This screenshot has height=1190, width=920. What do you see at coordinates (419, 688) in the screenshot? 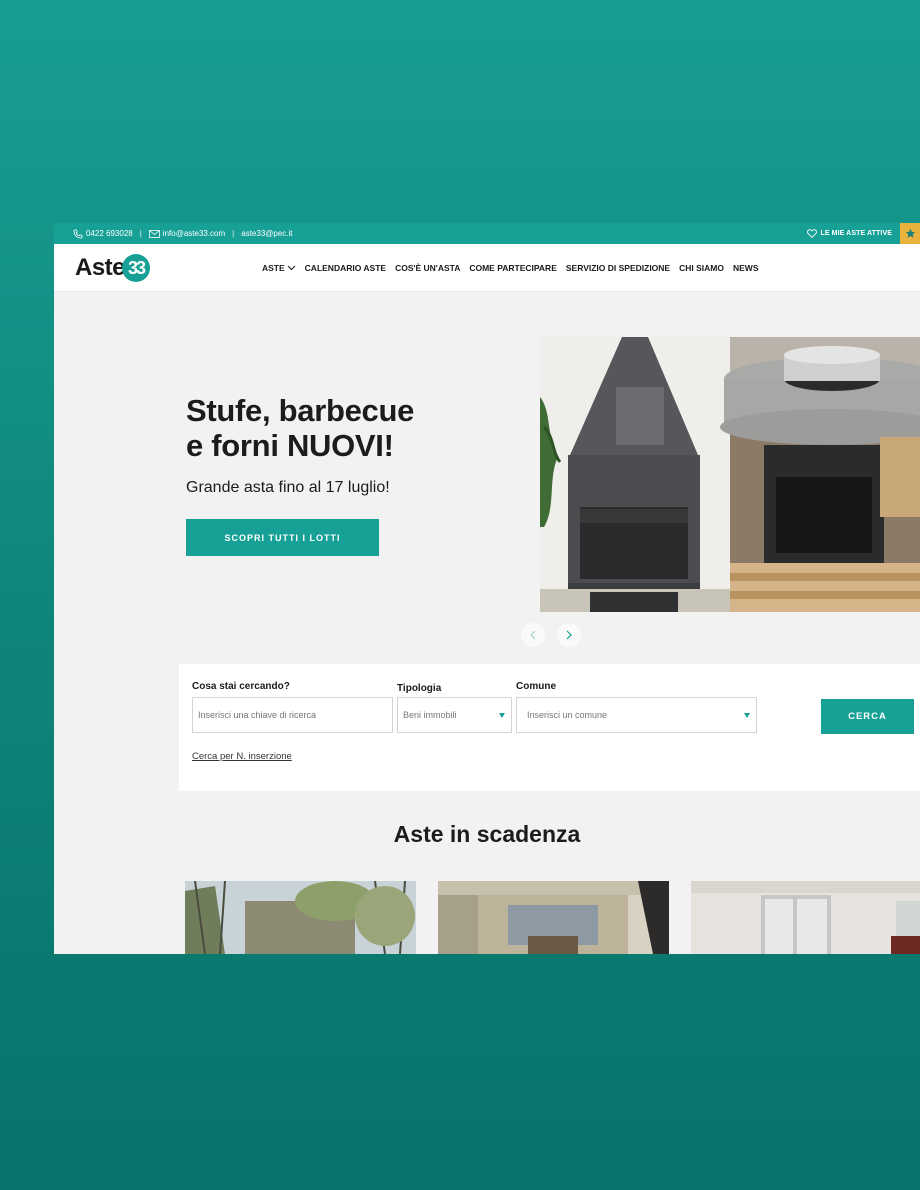
I see `type-label: Tipologia` at bounding box center [419, 688].